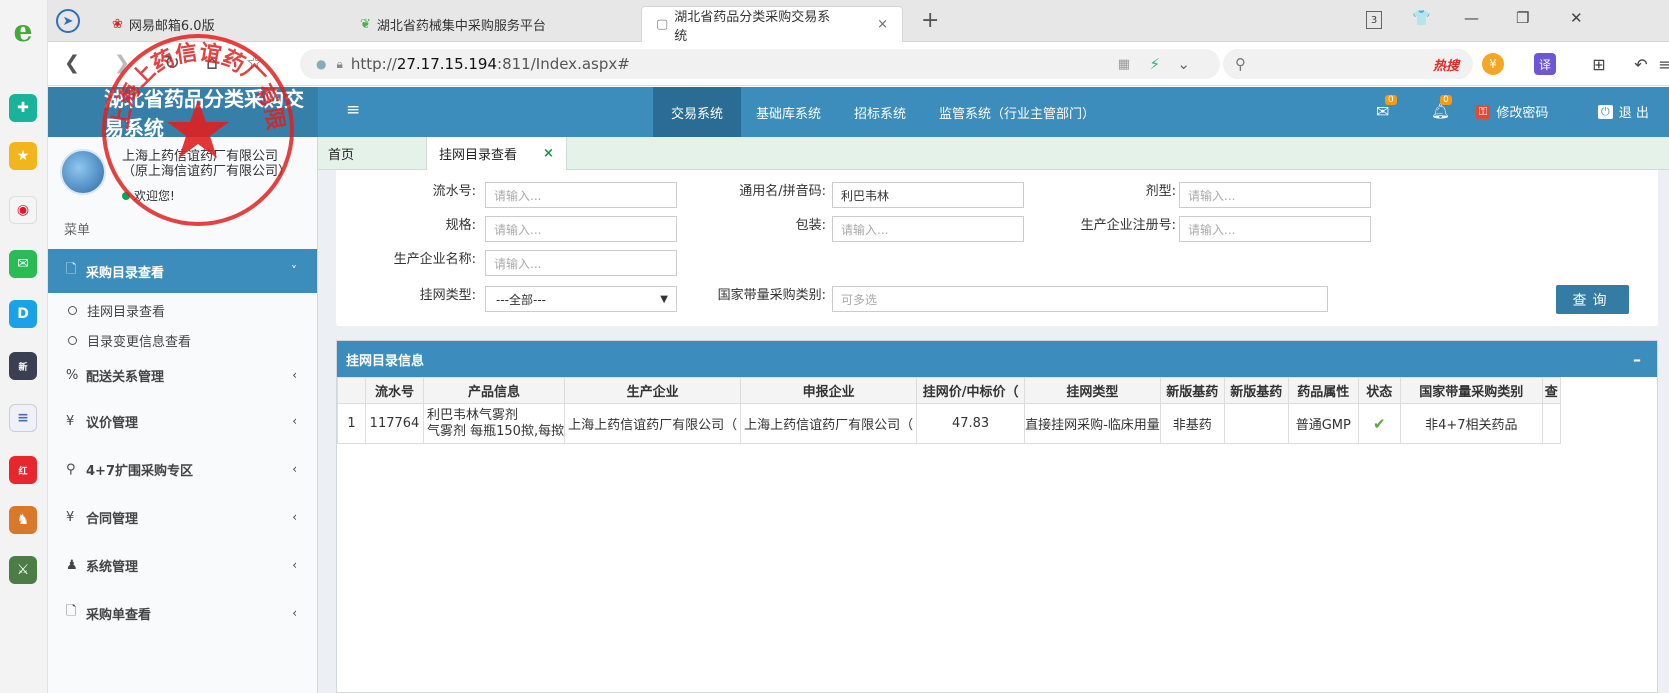  What do you see at coordinates (68, 21) in the screenshot?
I see `navigate-icon: ➤` at bounding box center [68, 21].